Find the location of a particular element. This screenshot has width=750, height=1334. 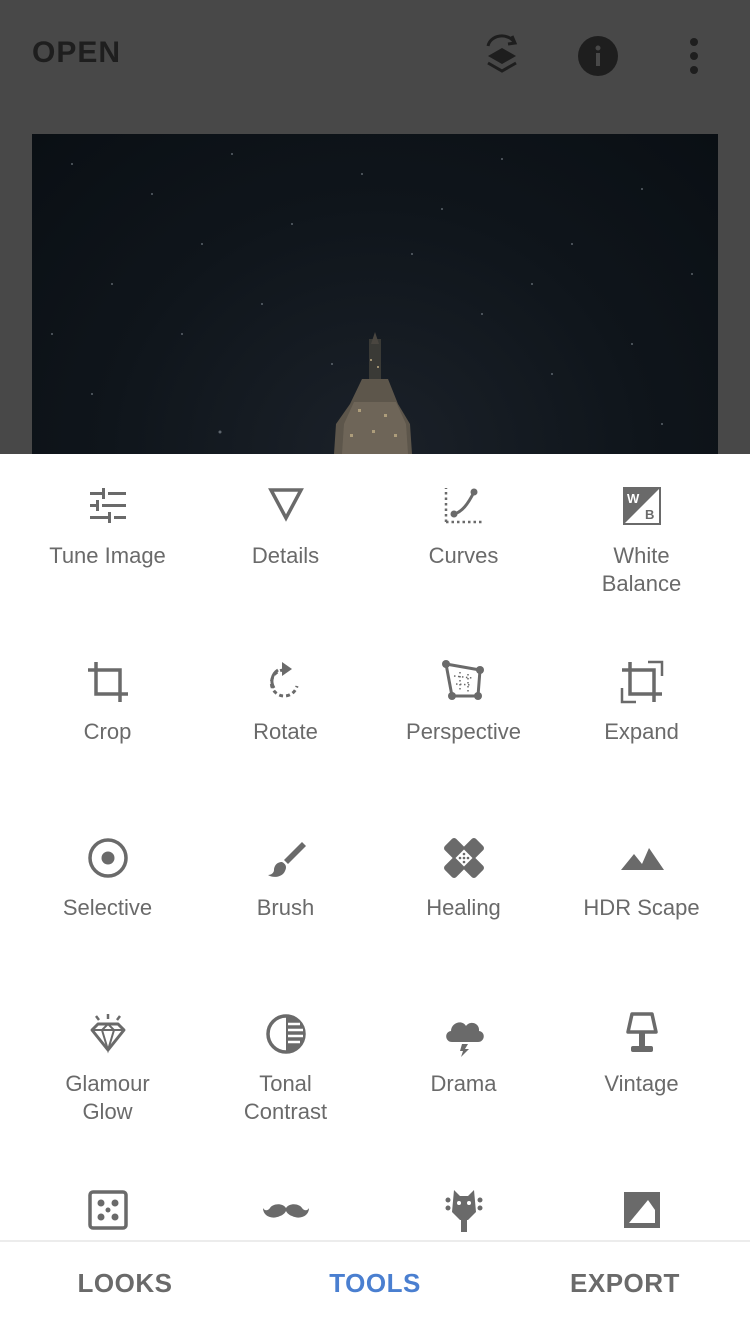

guitar-head-icon is located at coordinates (464, 1210).